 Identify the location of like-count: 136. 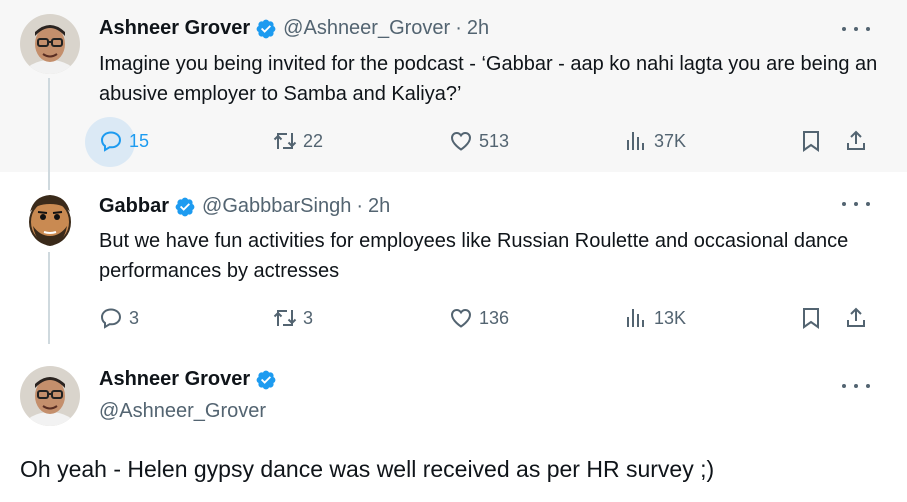
(494, 317).